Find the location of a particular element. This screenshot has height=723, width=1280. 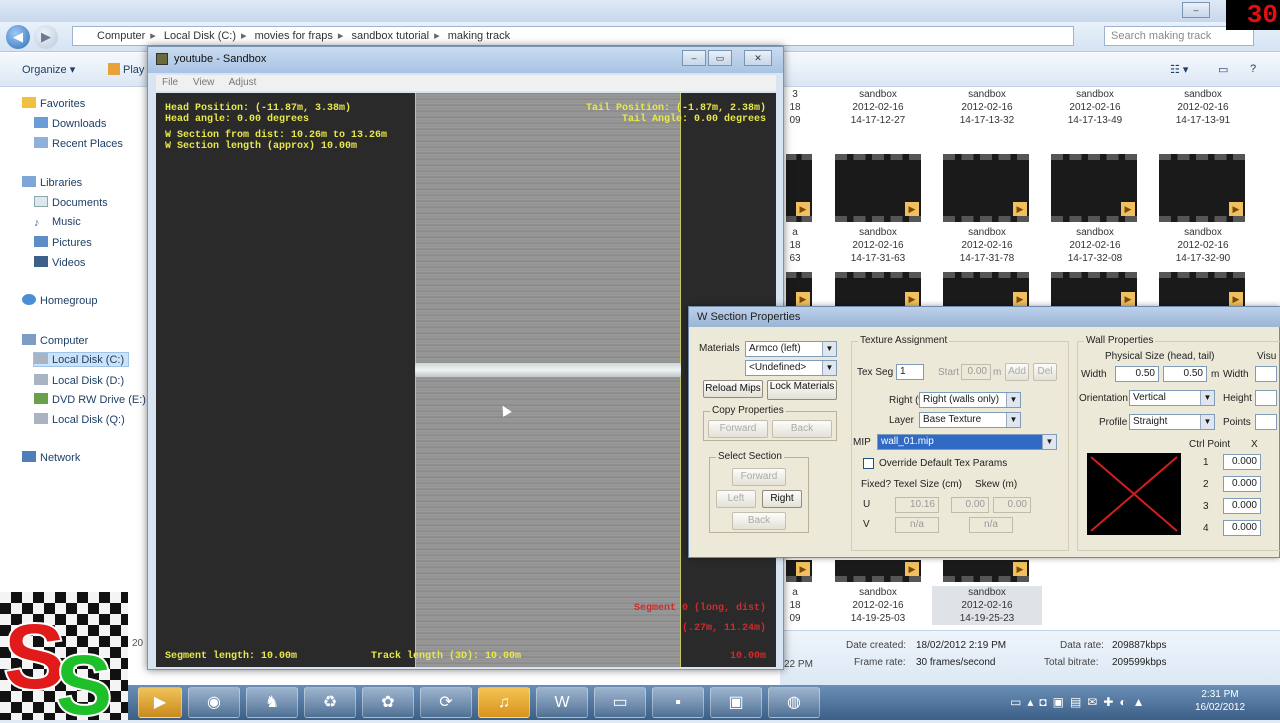

sandbox-titlebar: youtube - Sandbox – ▭ ✕ is located at coordinates (465, 60).